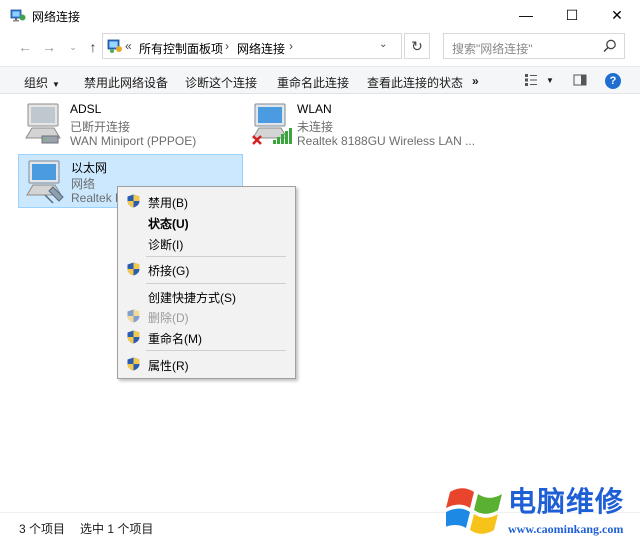 The width and height of the screenshot is (640, 543). I want to click on item-count: 3 个项目, so click(42, 529).